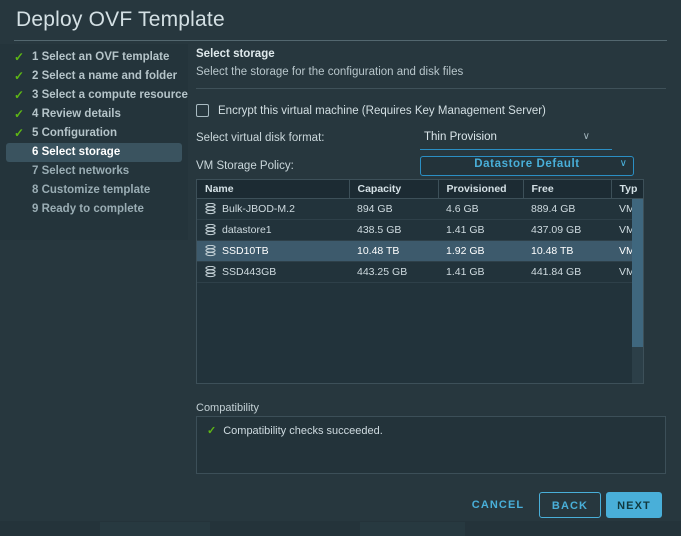 The width and height of the screenshot is (681, 536). Describe the element at coordinates (340, 507) in the screenshot. I see `dialog-footer: CANCEL BACK NEXT` at that location.